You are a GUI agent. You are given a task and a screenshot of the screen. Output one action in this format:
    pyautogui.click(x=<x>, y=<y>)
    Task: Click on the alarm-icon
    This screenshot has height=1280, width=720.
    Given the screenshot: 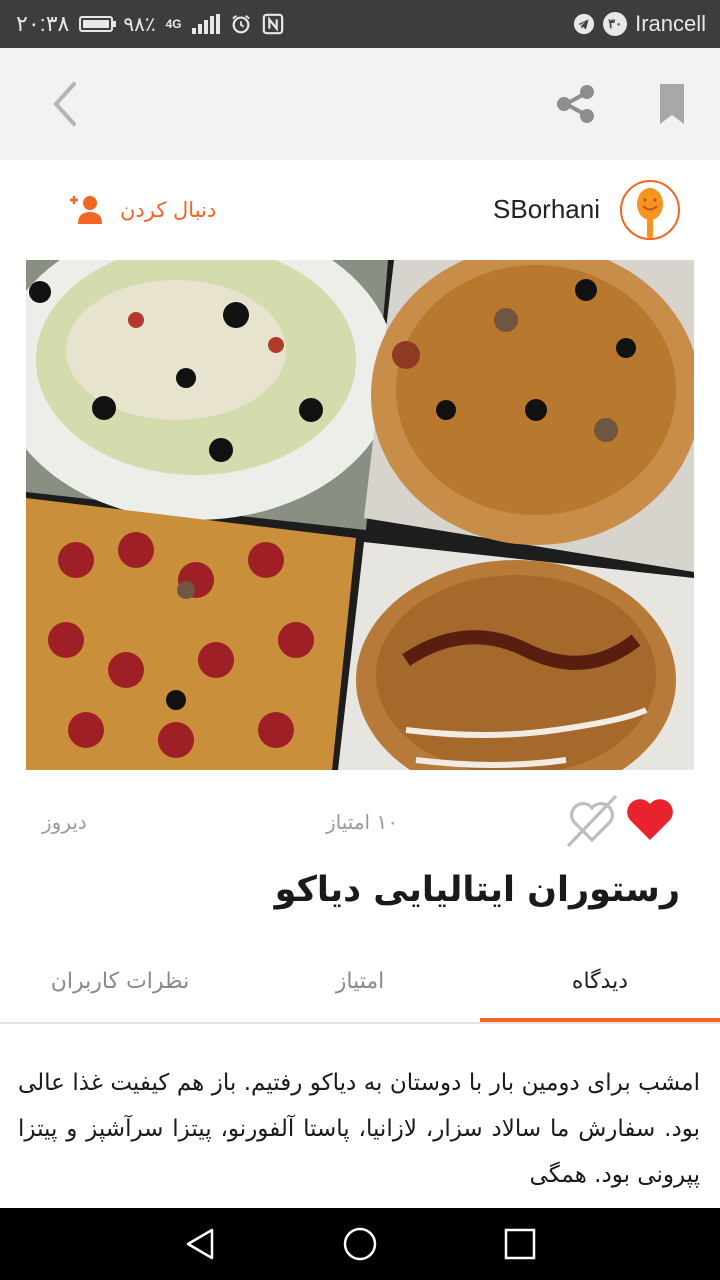 What is the action you would take?
    pyautogui.click(x=240, y=24)
    